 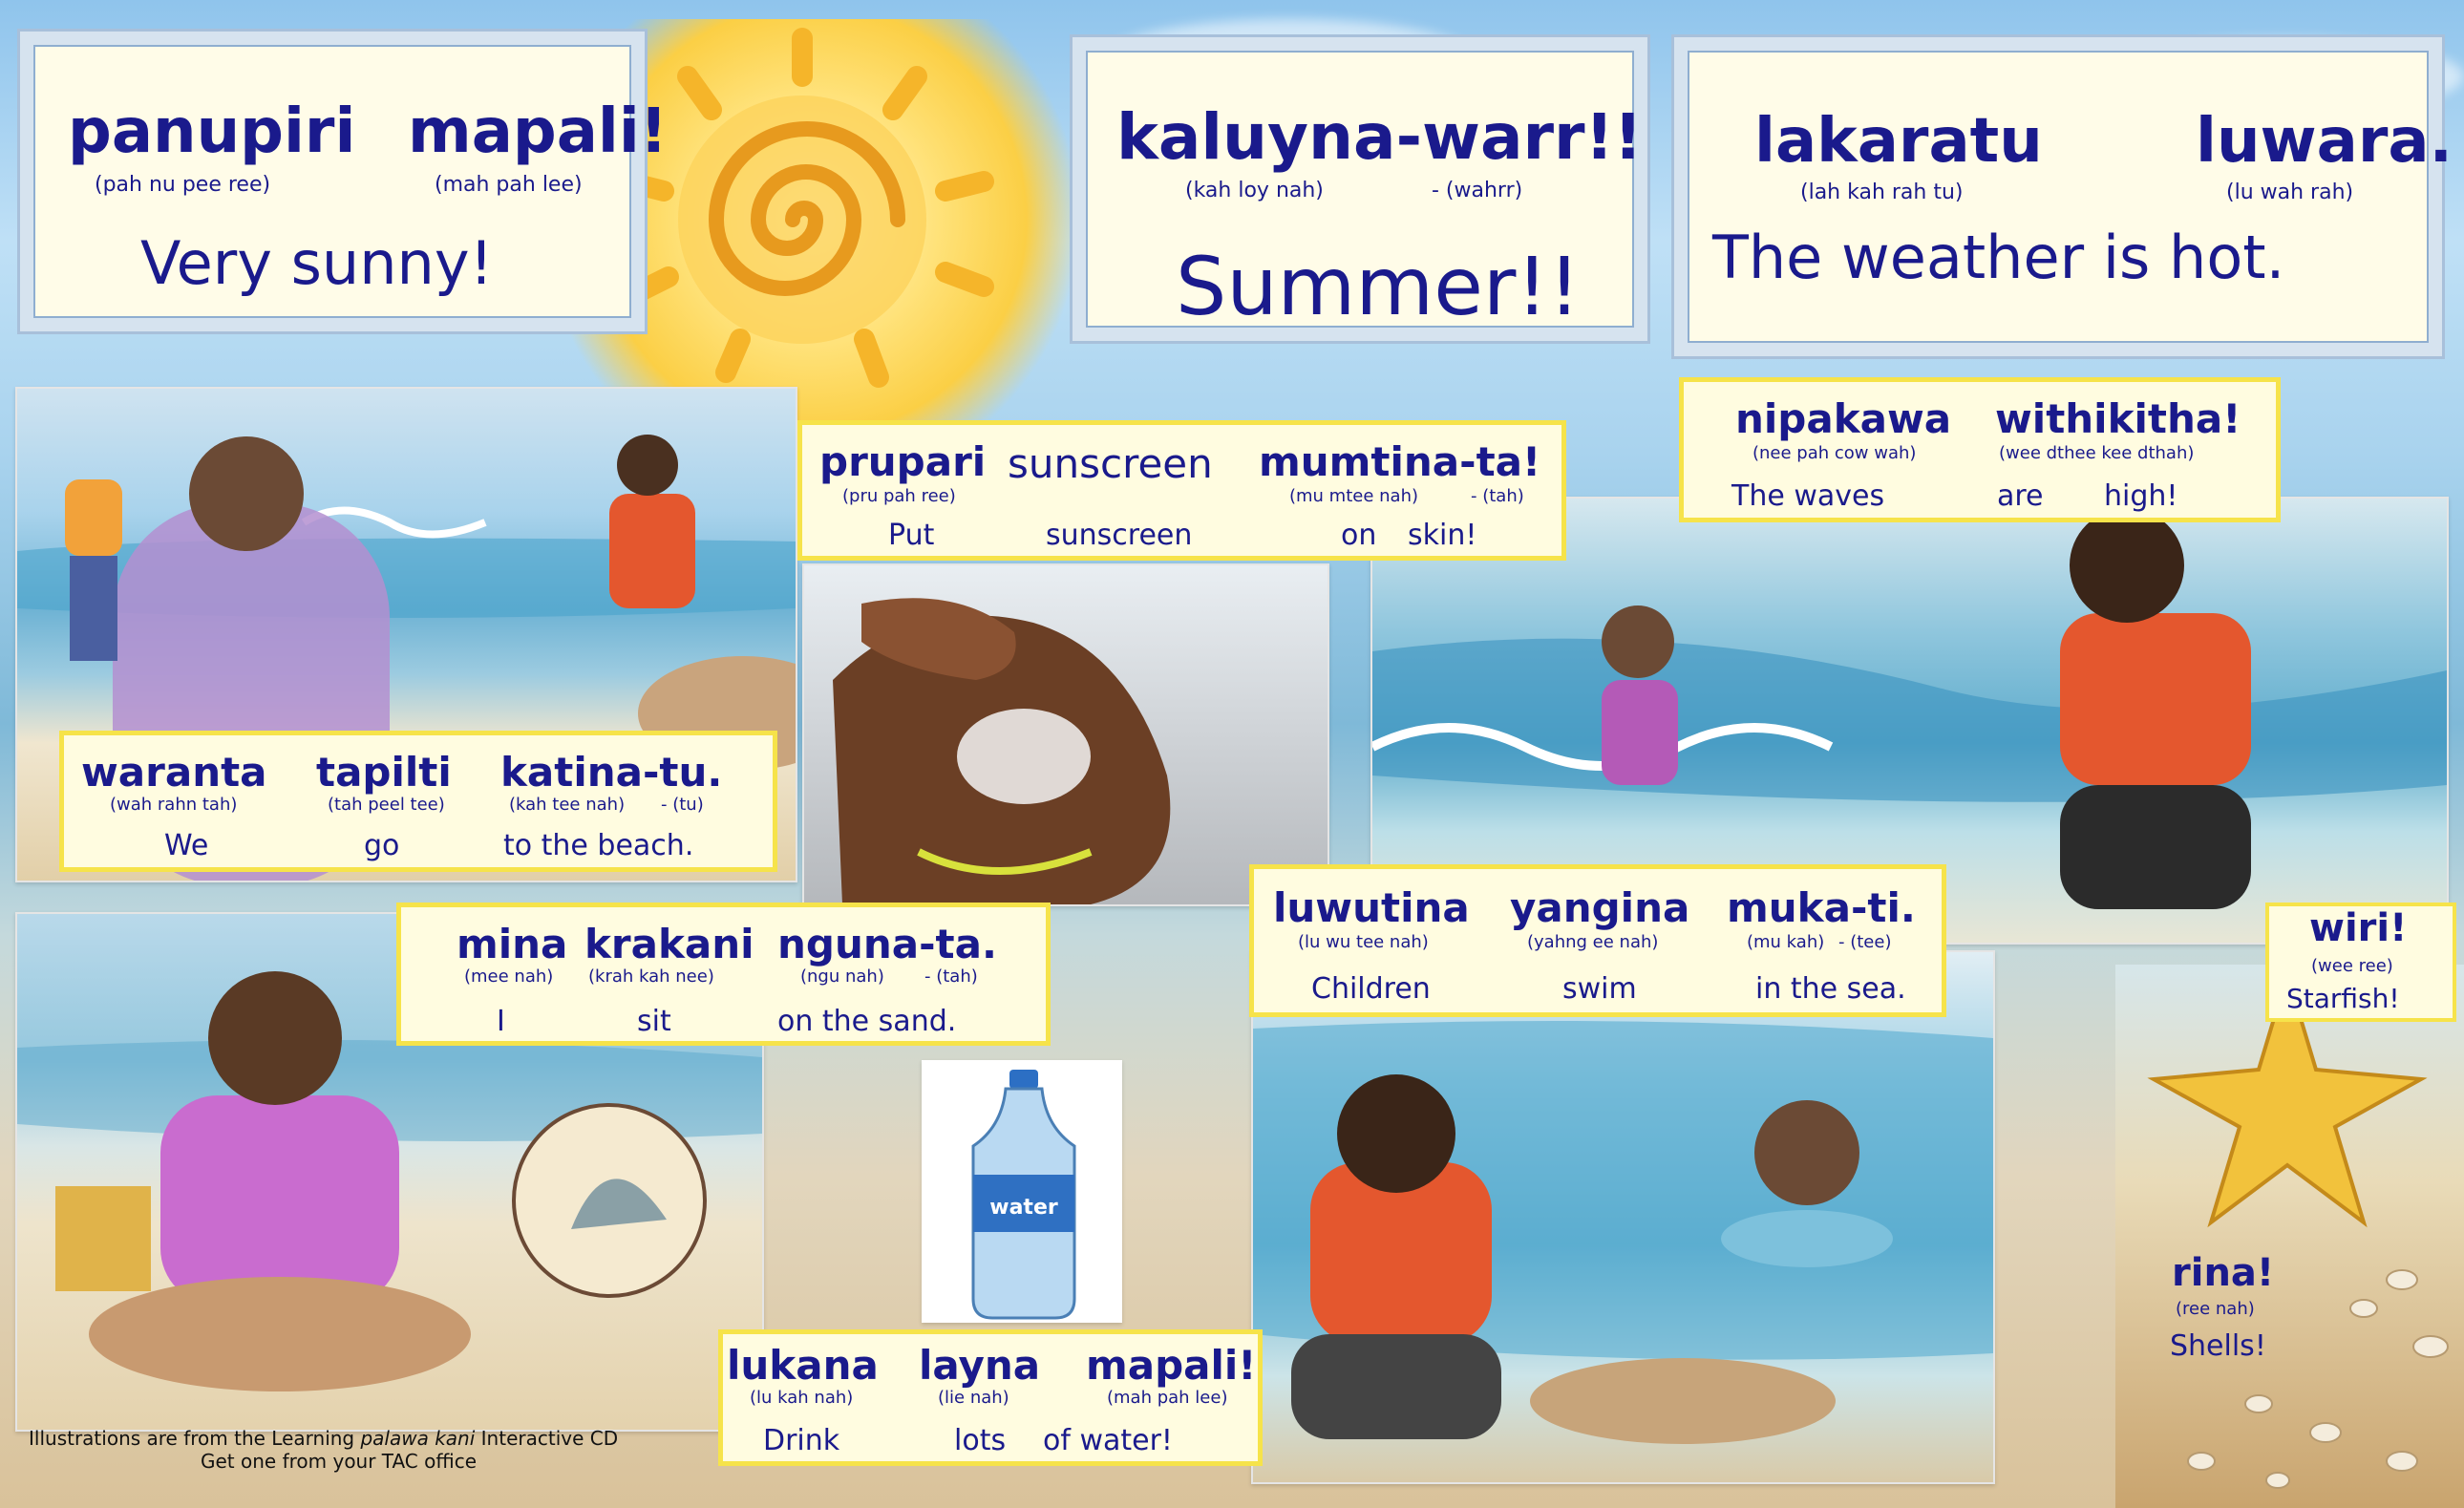 What do you see at coordinates (1882, 193) in the screenshot?
I see `pron-lakaratu: (lah kah rah tu)` at bounding box center [1882, 193].